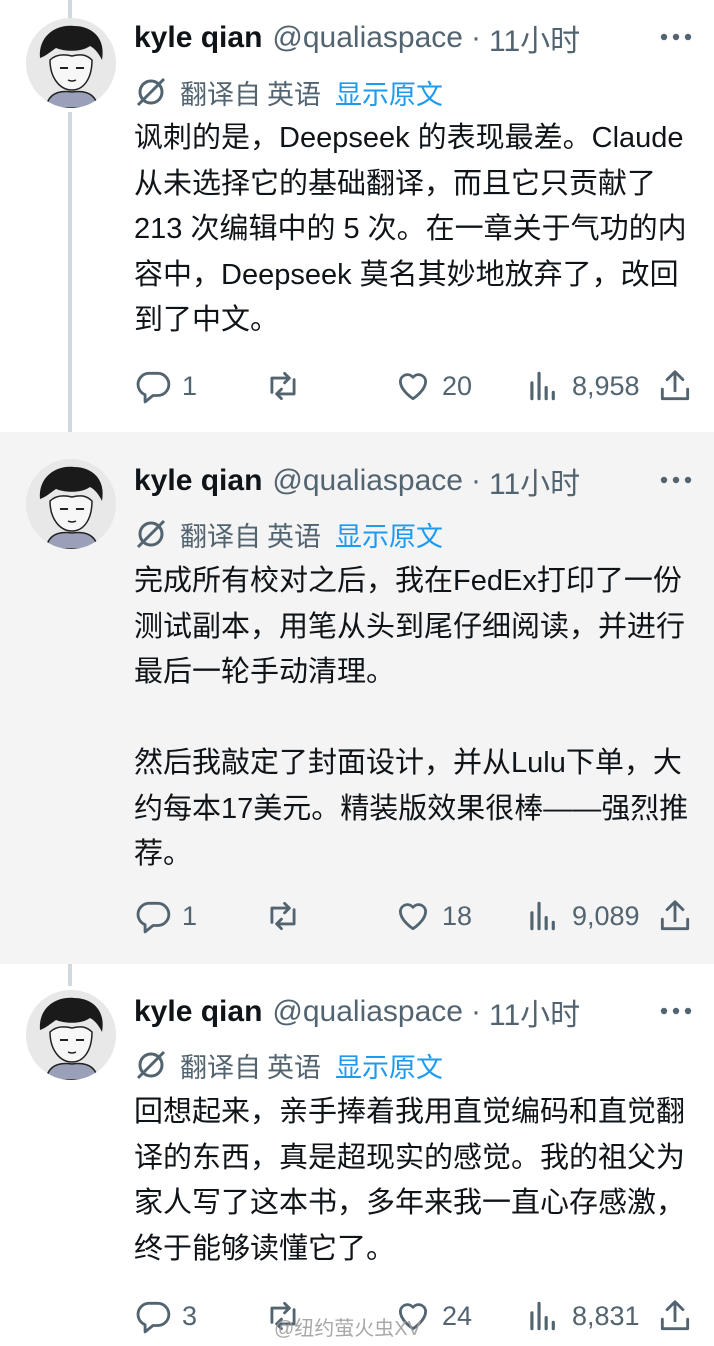 The width and height of the screenshot is (714, 1346). What do you see at coordinates (457, 385) in the screenshot?
I see `like-count: 20` at bounding box center [457, 385].